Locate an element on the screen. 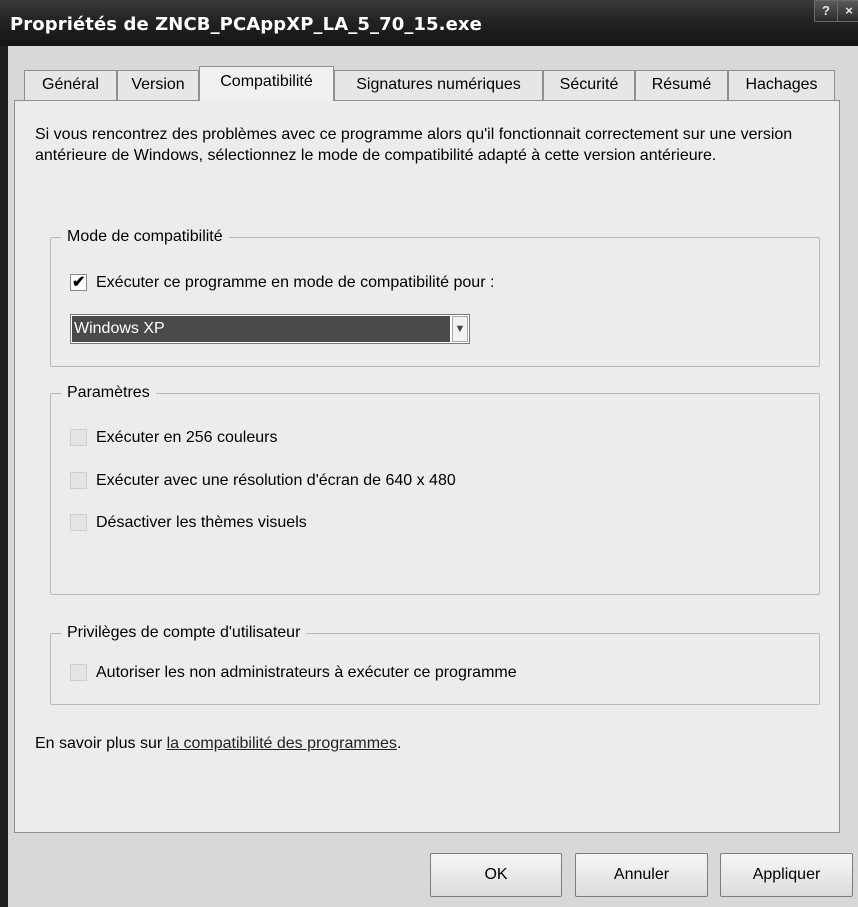 The image size is (858, 907). ok-button: OK is located at coordinates (496, 875).